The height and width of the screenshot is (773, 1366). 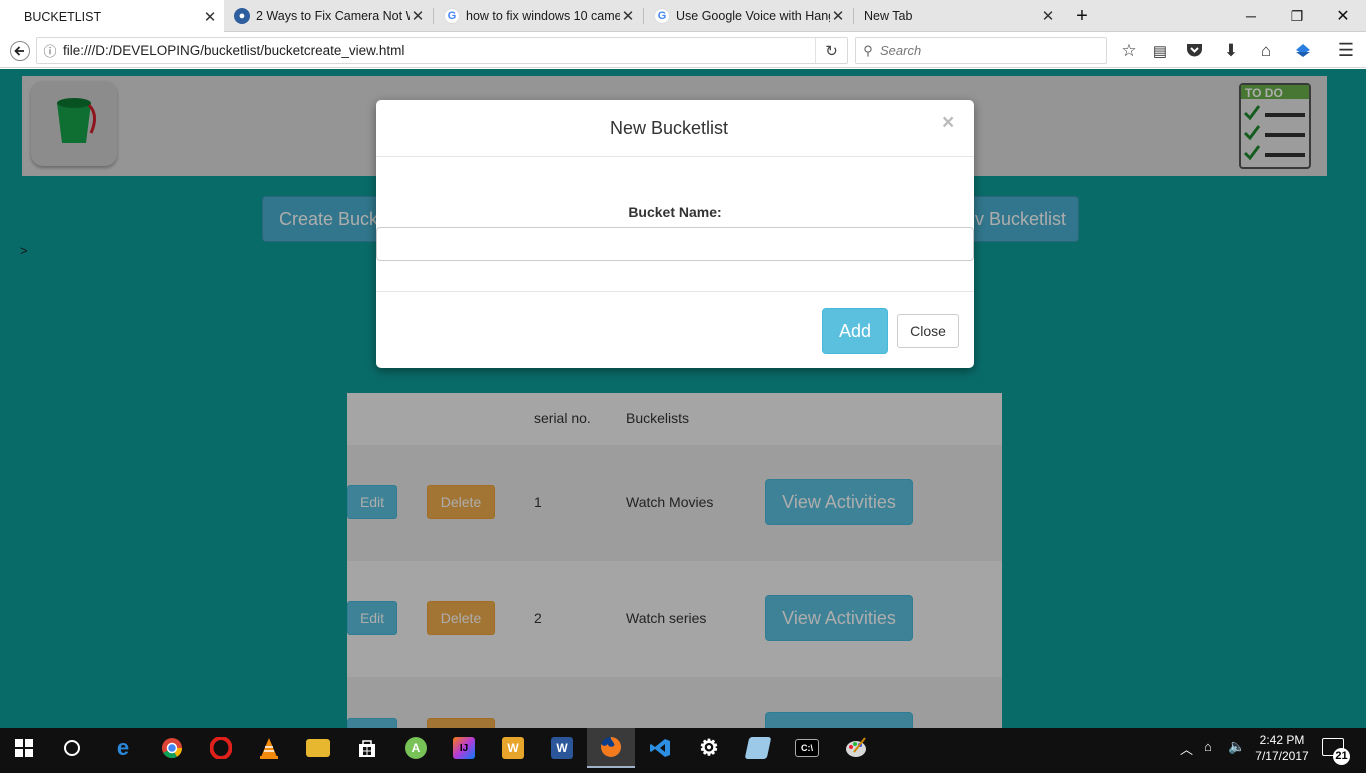 I want to click on tab-new-tab: New Tab ✕, so click(x=959, y=16).